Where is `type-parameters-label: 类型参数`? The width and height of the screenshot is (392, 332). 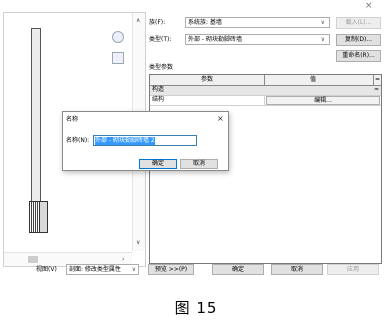
type-parameters-label: 类型参数 is located at coordinates (161, 67).